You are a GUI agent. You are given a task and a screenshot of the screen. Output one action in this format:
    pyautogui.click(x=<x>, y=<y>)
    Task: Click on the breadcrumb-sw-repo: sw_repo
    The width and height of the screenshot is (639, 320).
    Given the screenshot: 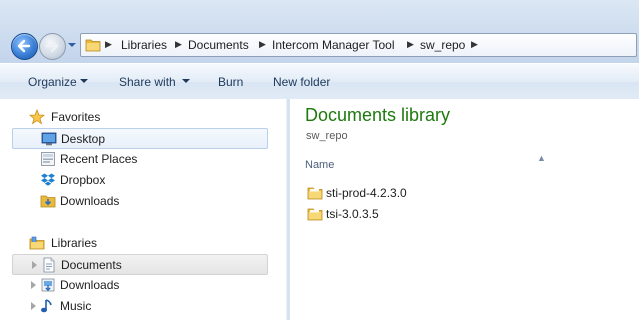 What is the action you would take?
    pyautogui.click(x=442, y=45)
    